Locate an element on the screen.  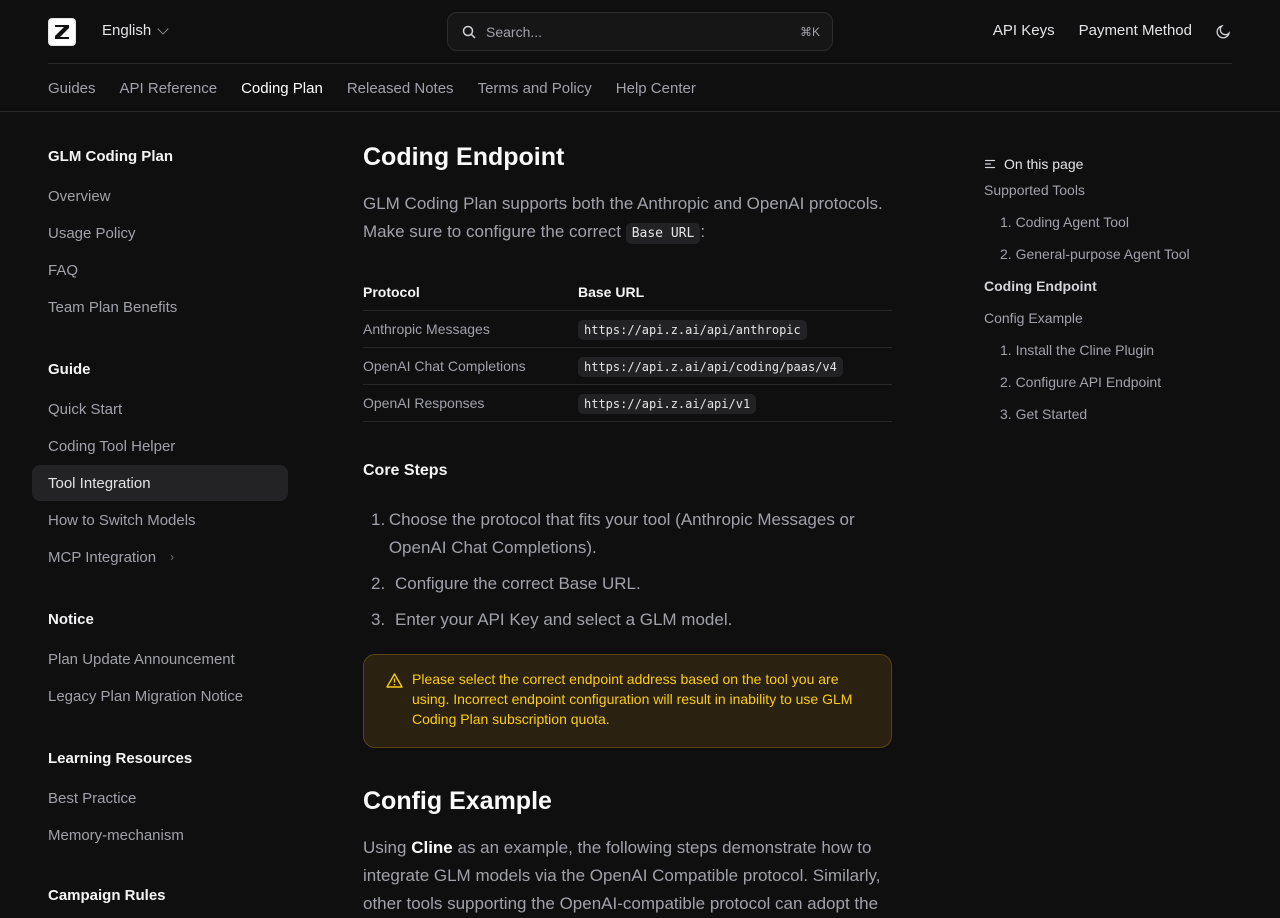
table-header: Base URL is located at coordinates (611, 292).